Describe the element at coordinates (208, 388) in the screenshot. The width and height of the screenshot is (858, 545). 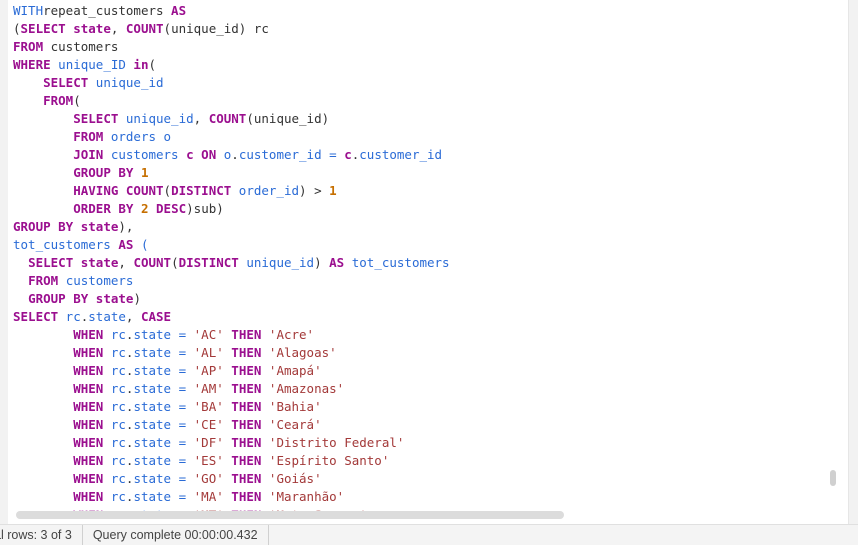
I see `code-token: 'AM'` at that location.